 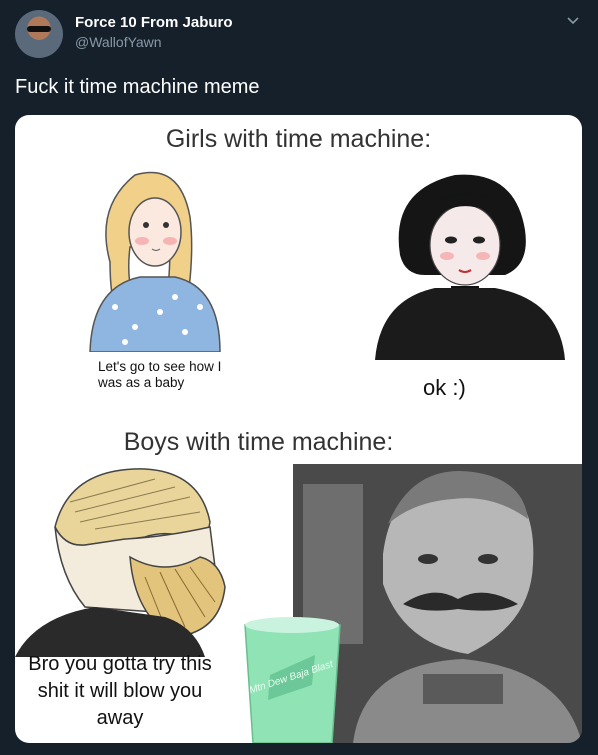 What do you see at coordinates (120, 562) in the screenshot?
I see `bearded-guy-drawing` at bounding box center [120, 562].